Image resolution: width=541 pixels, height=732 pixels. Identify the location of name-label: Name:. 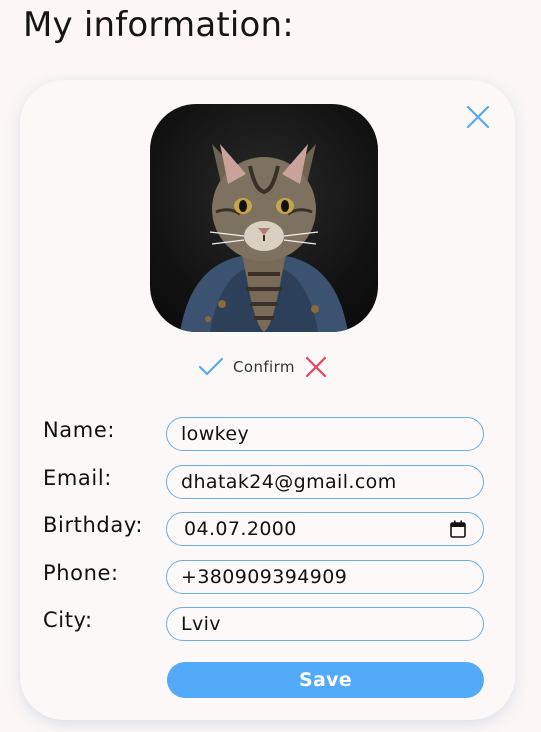
(79, 430).